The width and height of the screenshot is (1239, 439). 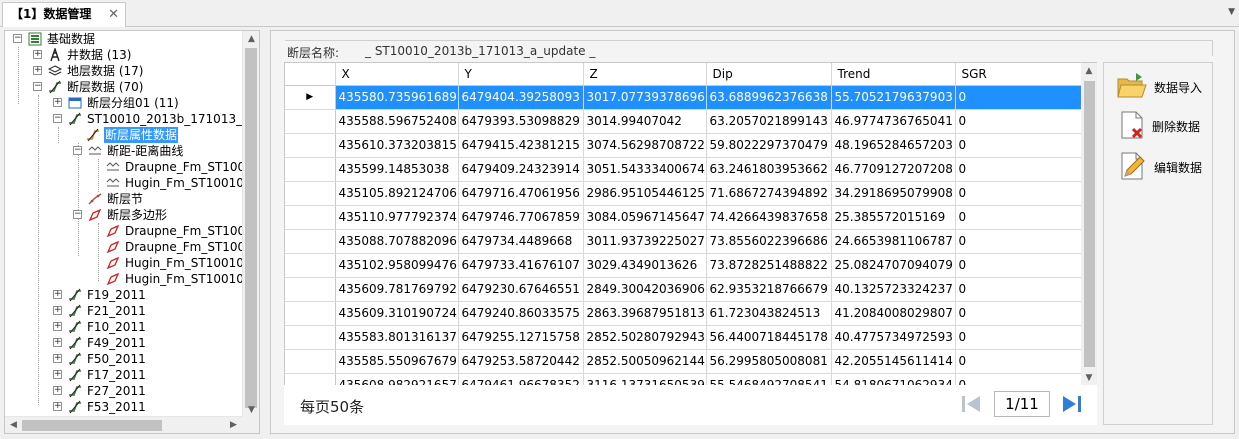 I want to click on cell-z: 2852.50280792943, so click(x=645, y=337).